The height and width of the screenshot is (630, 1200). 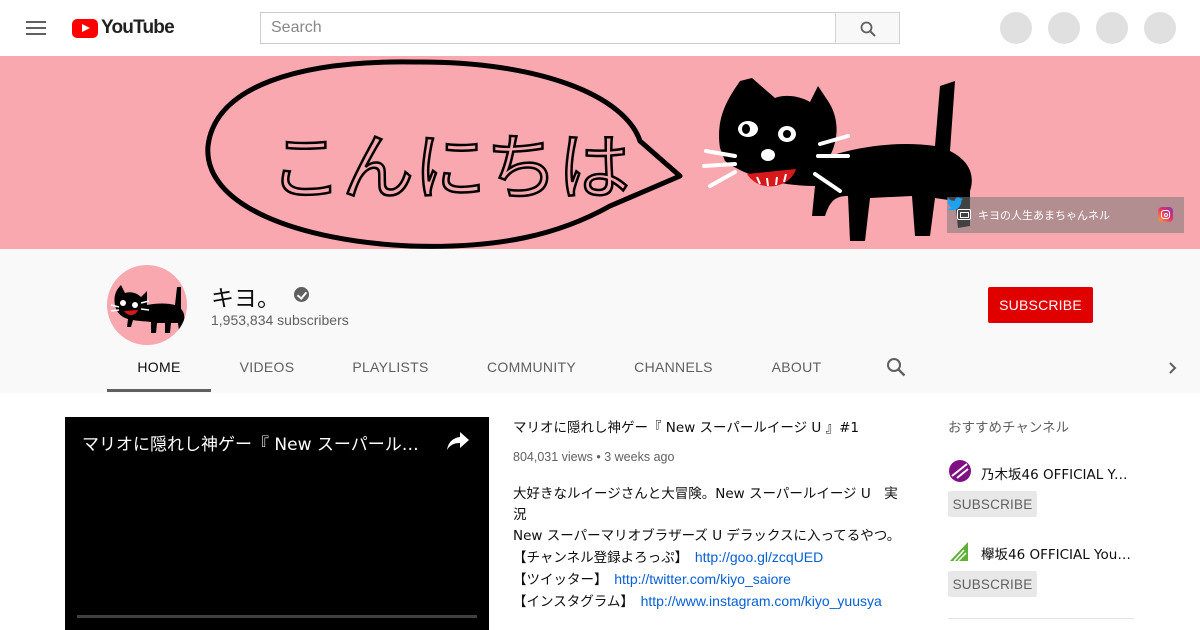 What do you see at coordinates (277, 616) in the screenshot?
I see `player-progress-bar` at bounding box center [277, 616].